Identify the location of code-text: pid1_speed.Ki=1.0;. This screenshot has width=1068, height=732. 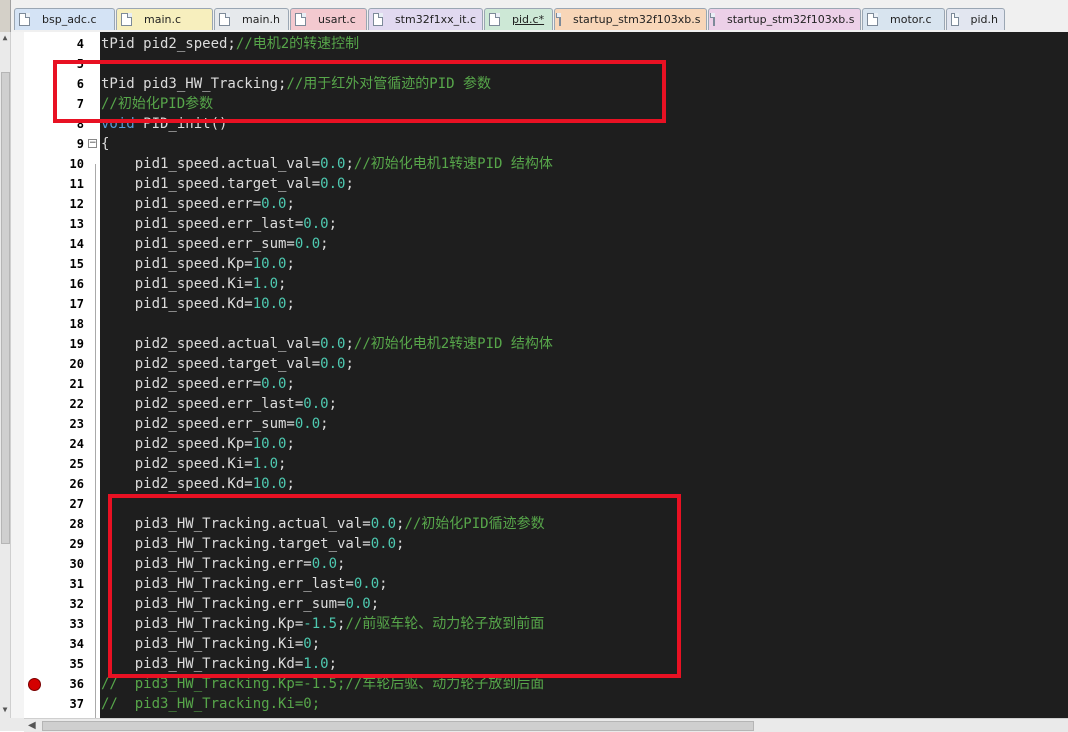
(194, 284).